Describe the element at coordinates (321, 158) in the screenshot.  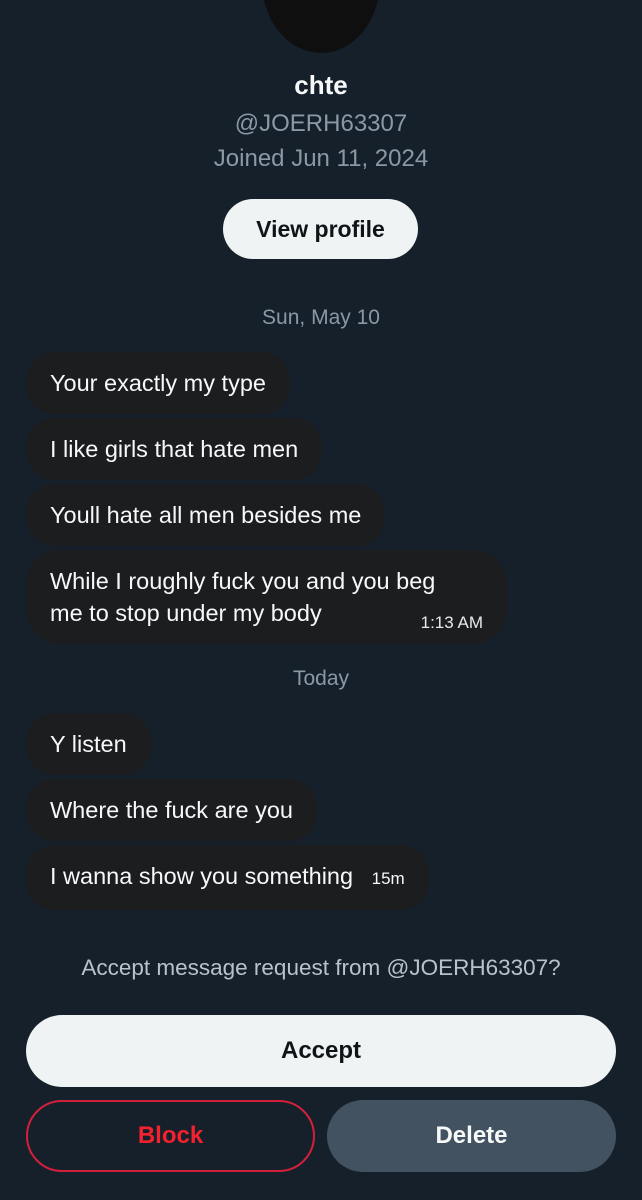
I see `profile-joined-date: Joined Jun 11, 2024` at that location.